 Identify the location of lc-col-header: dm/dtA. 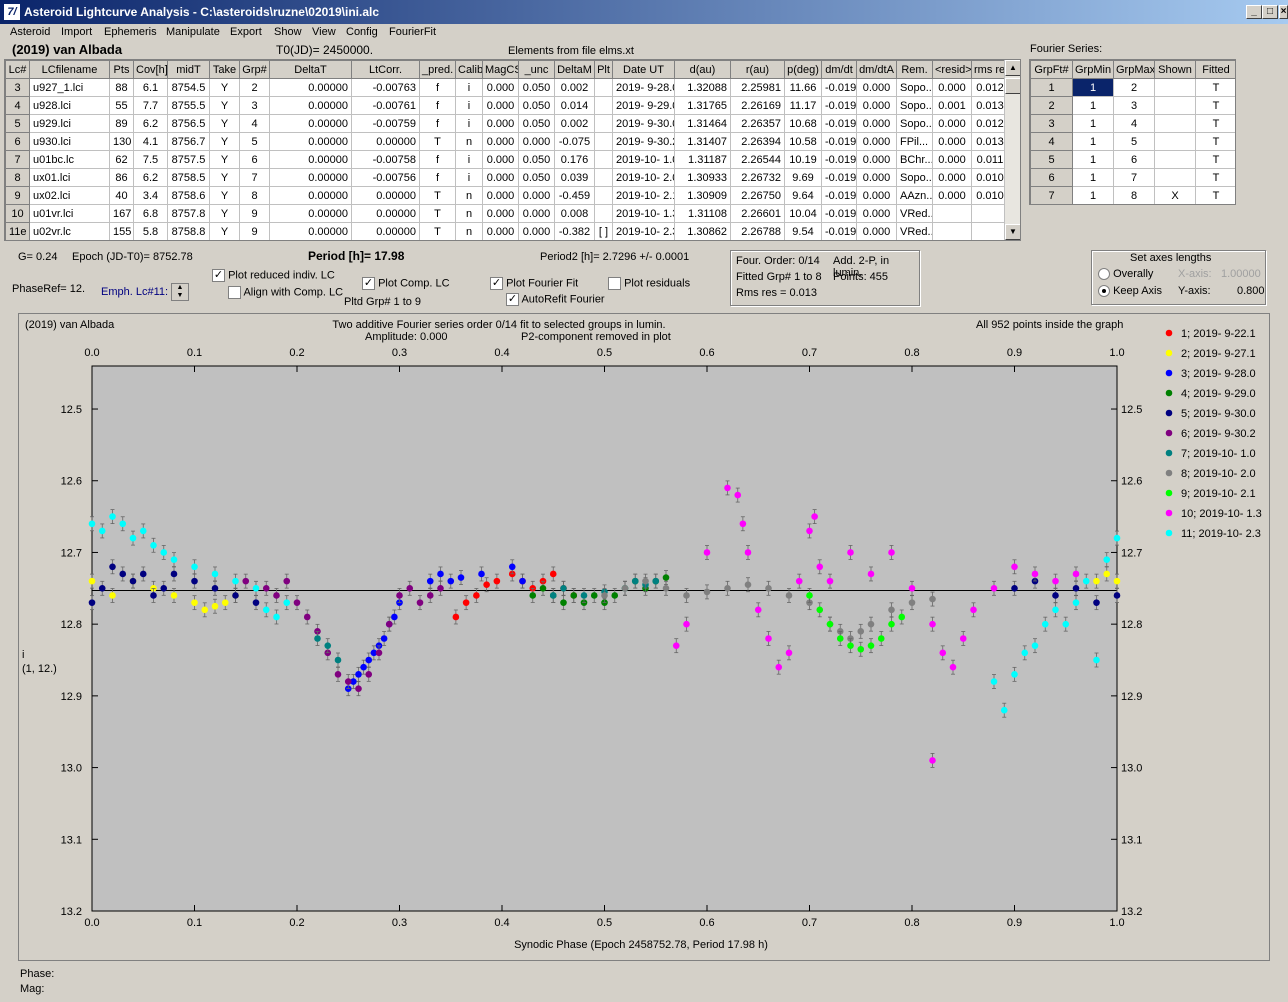
(876, 69).